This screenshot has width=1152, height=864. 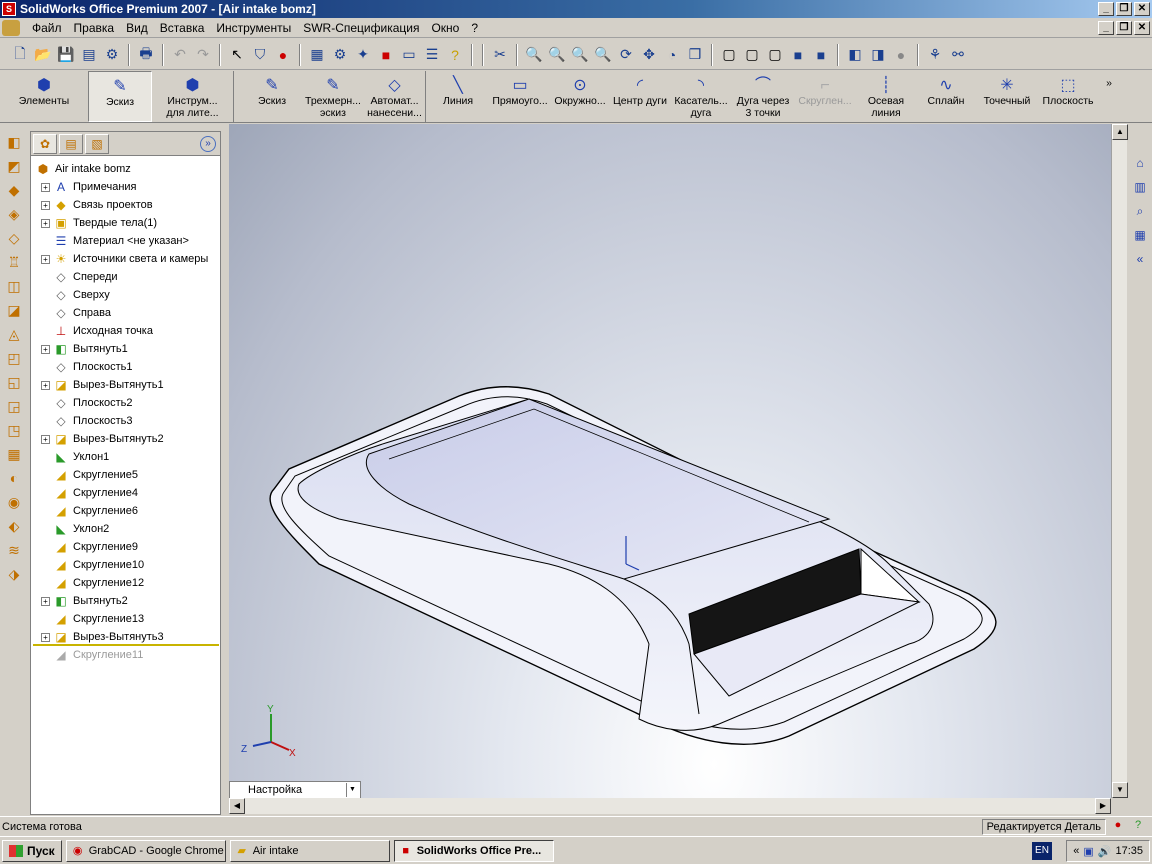 What do you see at coordinates (237, 55) in the screenshot?
I see `select-pointer-icon: ↖` at bounding box center [237, 55].